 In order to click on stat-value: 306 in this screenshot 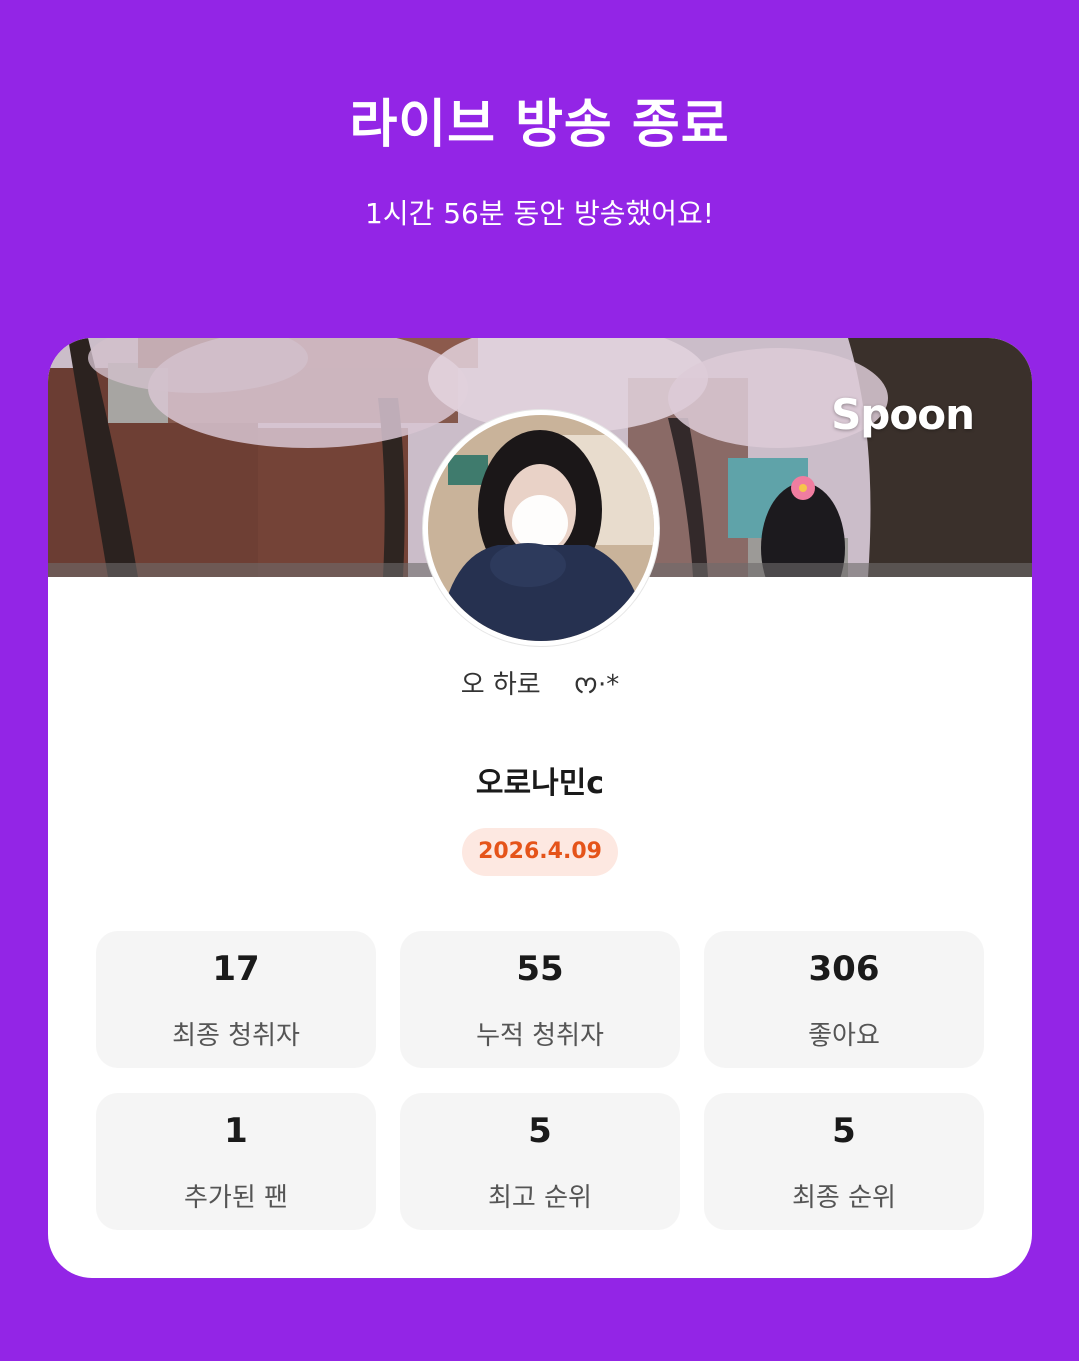, I will do `click(844, 969)`.